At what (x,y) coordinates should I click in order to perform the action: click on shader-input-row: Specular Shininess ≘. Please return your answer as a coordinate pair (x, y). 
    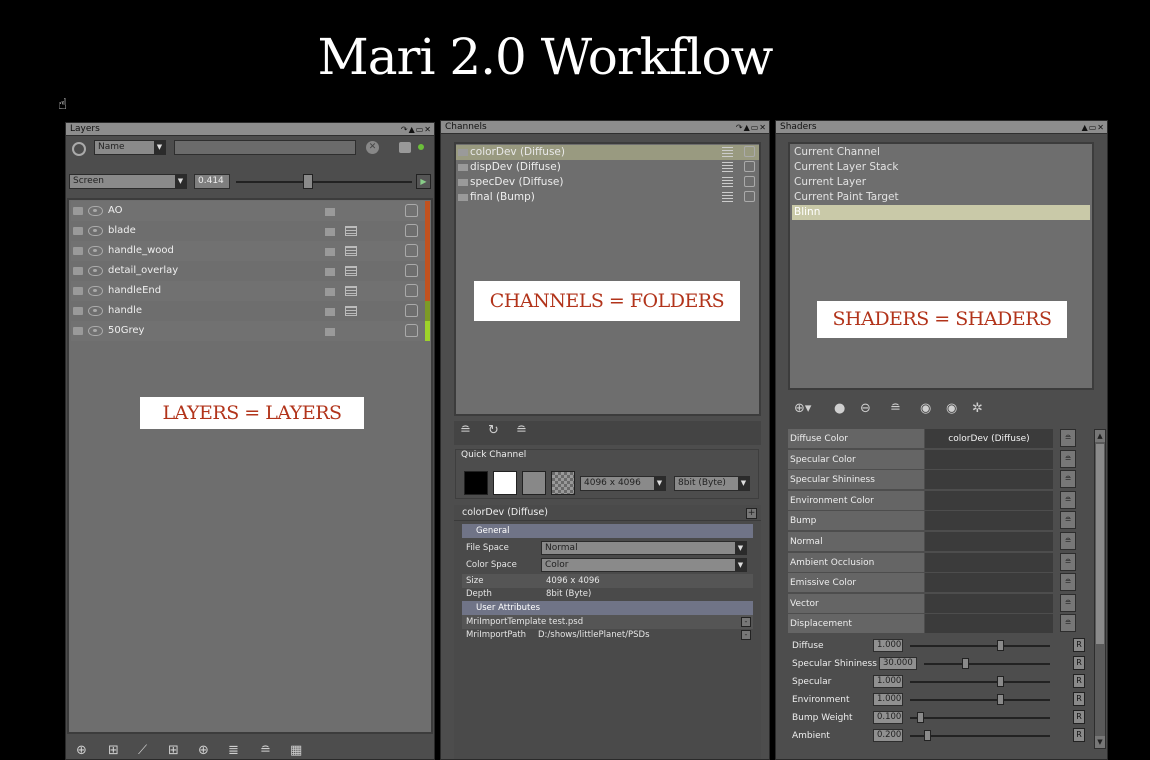
    Looking at the image, I should click on (932, 480).